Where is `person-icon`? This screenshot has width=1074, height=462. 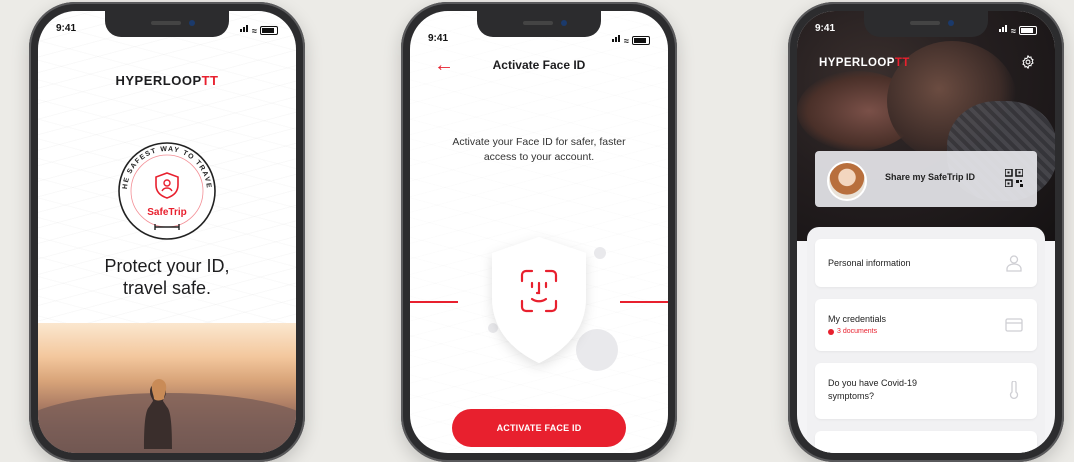
person-icon is located at coordinates (1014, 263).